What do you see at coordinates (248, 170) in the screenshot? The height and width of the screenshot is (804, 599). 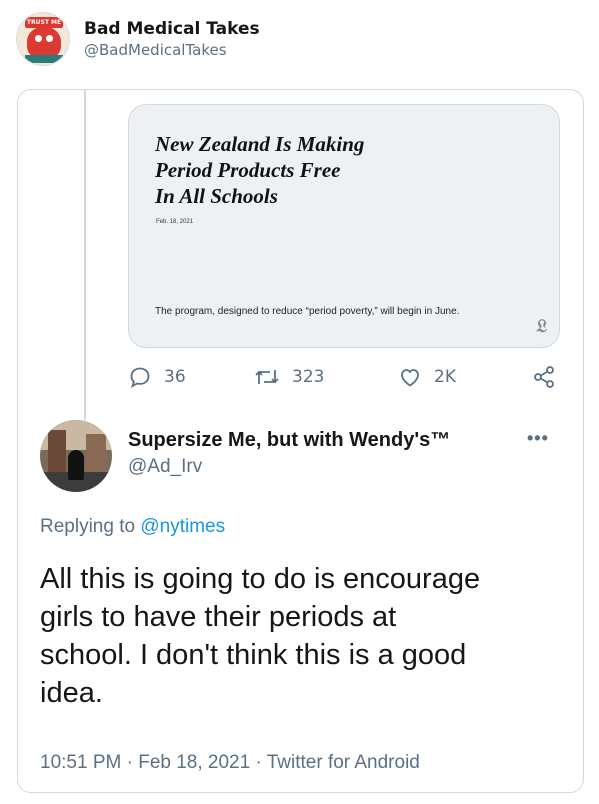 I see `article-title-line: Period Products Free` at bounding box center [248, 170].